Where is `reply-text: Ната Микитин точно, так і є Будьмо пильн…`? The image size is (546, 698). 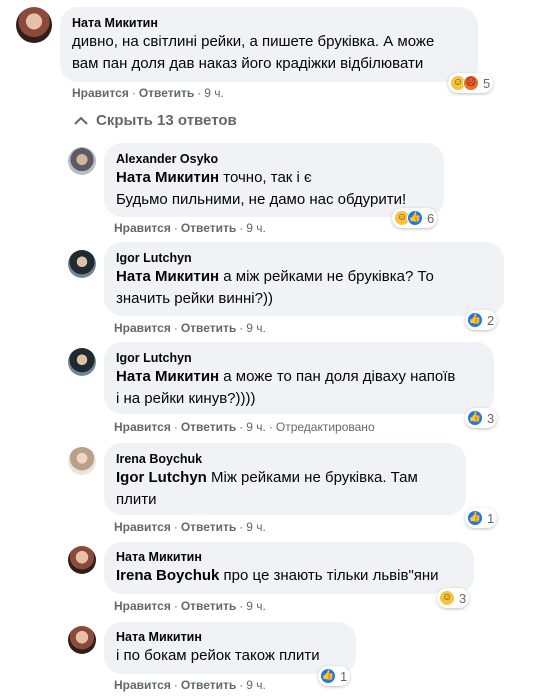 reply-text: Ната Микитин точно, так і є Будьмо пильн… is located at coordinates (261, 188).